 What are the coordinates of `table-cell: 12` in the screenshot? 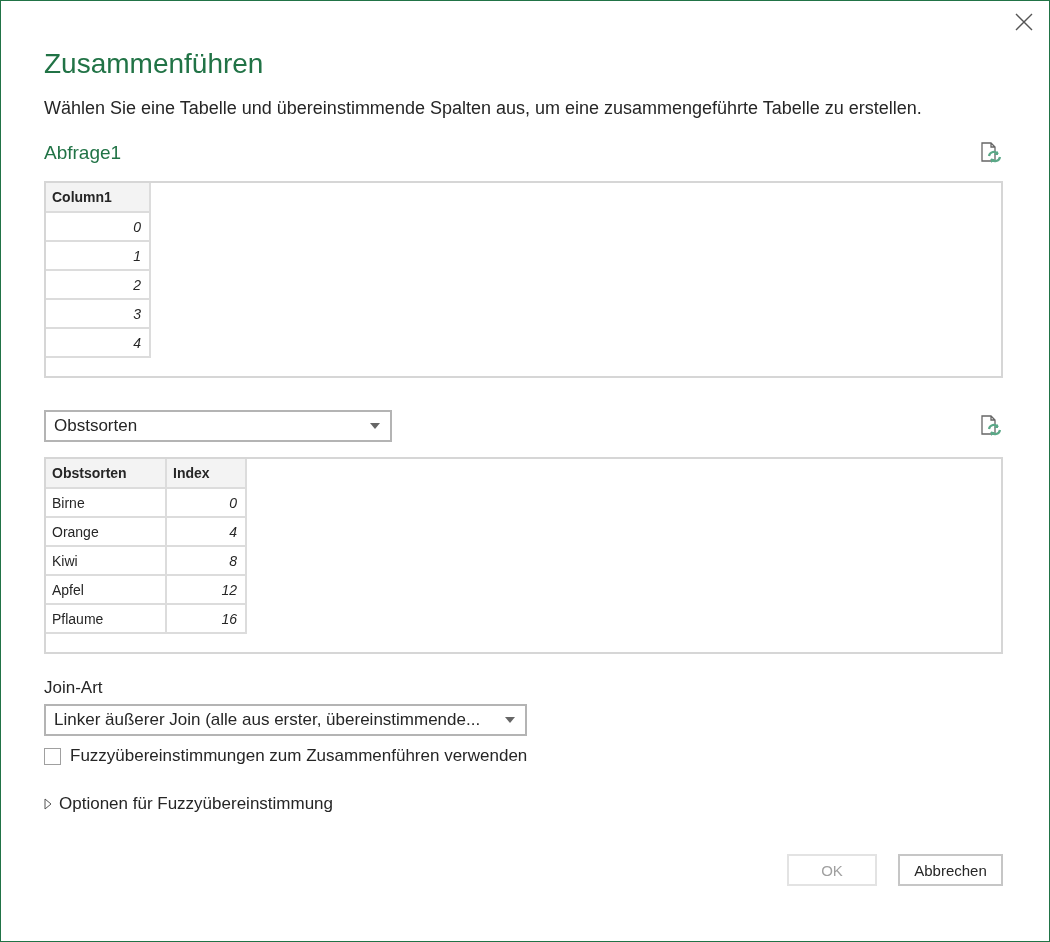 It's located at (206, 589).